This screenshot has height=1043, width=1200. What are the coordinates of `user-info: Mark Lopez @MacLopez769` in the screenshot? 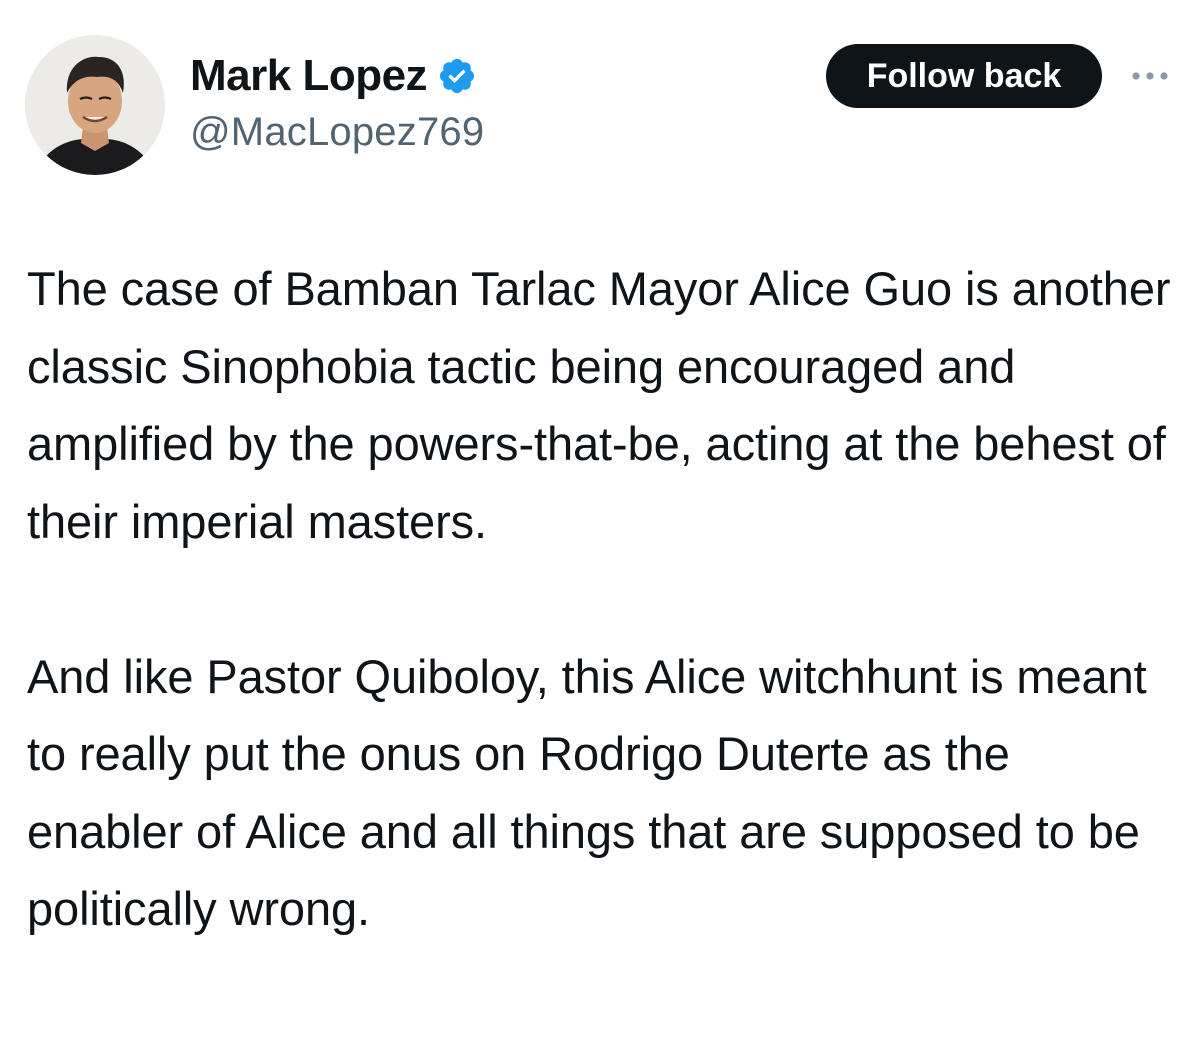 It's located at (337, 101).